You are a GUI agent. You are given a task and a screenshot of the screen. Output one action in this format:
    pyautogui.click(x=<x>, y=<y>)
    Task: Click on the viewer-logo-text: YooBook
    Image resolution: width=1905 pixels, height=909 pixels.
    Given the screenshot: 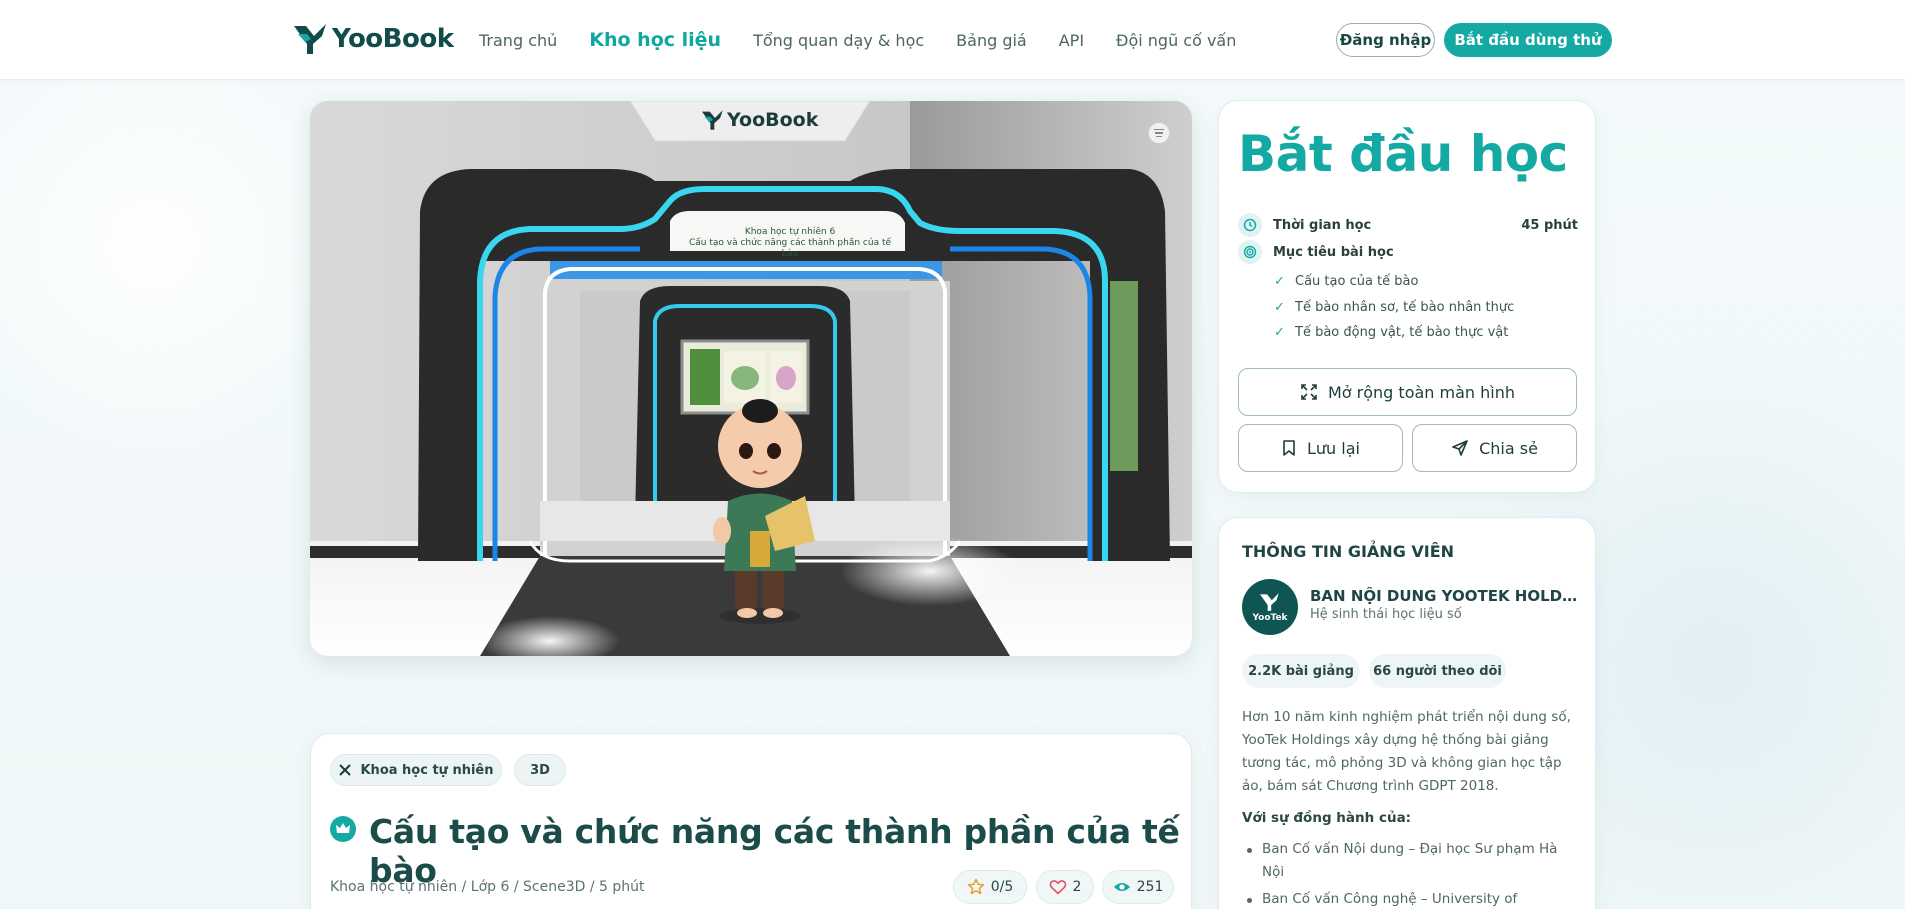 What is the action you would take?
    pyautogui.click(x=773, y=120)
    